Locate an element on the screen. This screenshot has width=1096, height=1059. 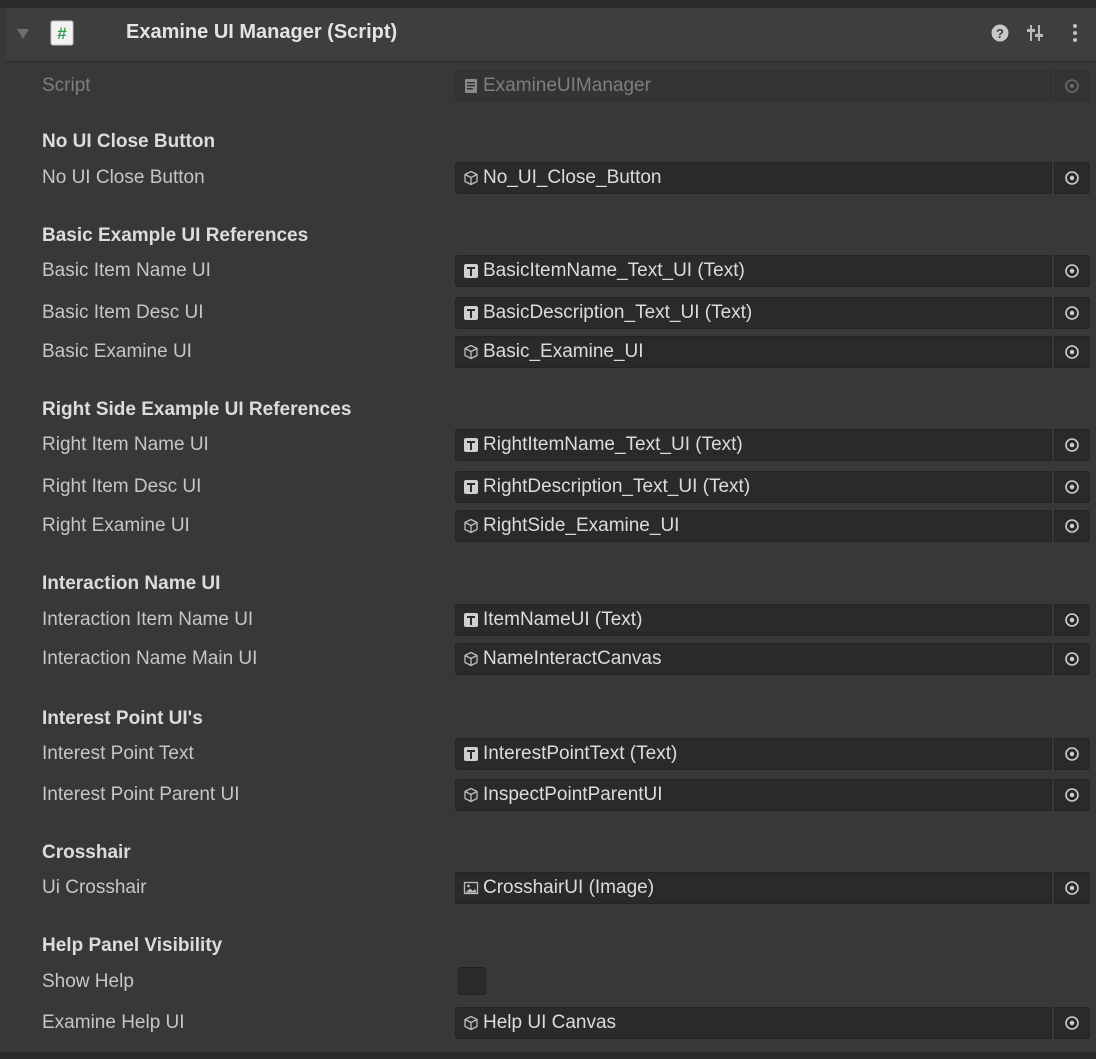
foldout-triangle-icon is located at coordinates (23, 34).